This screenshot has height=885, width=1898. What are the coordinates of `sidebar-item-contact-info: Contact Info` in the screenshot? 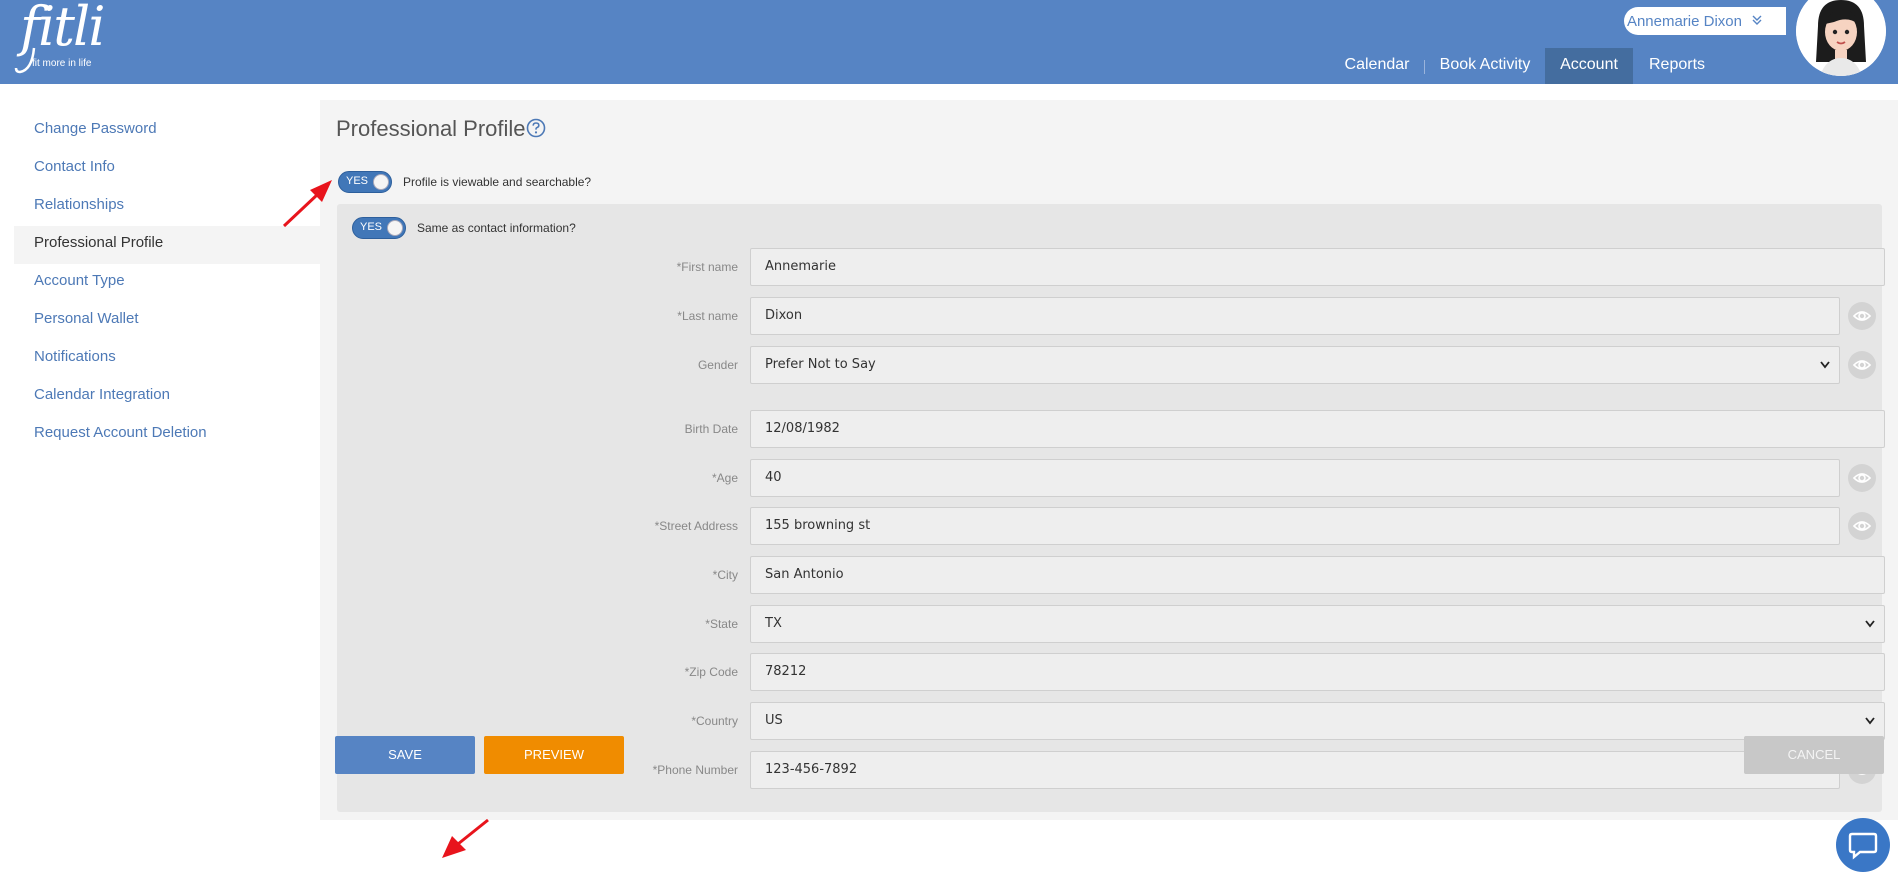 It's located at (167, 169).